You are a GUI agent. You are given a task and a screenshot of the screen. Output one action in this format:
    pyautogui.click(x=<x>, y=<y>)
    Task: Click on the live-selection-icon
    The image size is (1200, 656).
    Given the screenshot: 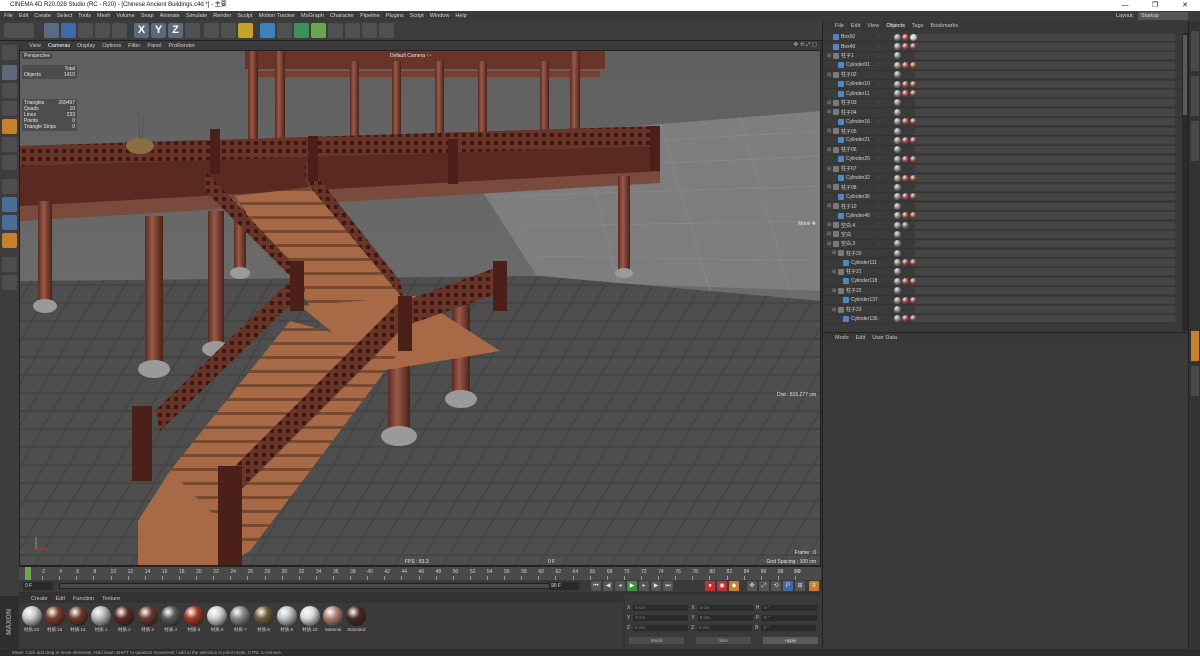 What is the action you would take?
    pyautogui.click(x=51, y=30)
    